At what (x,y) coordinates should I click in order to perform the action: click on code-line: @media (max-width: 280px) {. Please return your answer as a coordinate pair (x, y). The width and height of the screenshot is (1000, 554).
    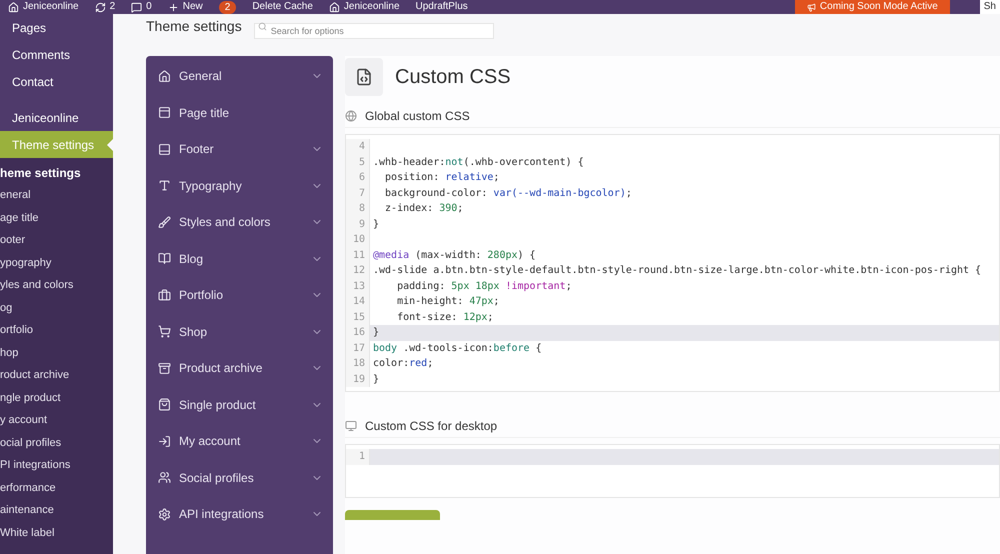
    Looking at the image, I should click on (454, 255).